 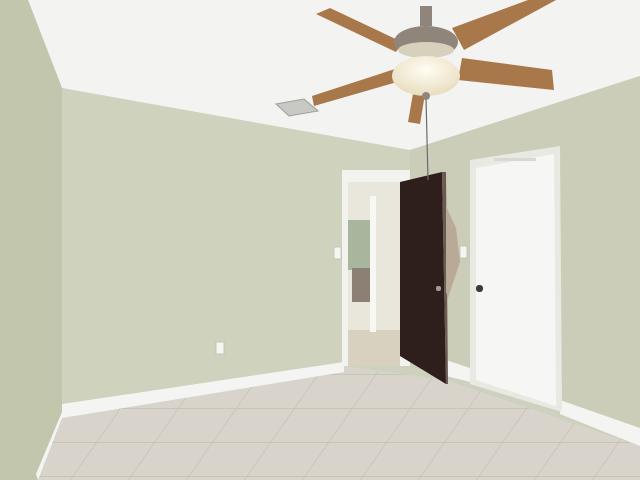 I want to click on door-hook-rack, so click(x=515, y=159).